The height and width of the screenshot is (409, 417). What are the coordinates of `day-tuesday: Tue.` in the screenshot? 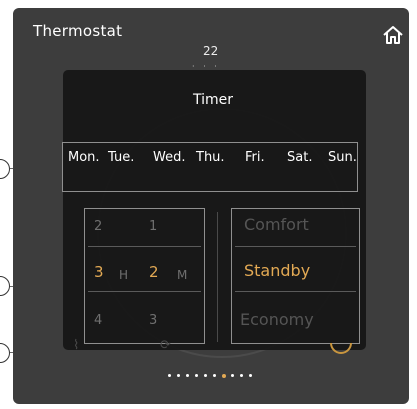 It's located at (121, 157).